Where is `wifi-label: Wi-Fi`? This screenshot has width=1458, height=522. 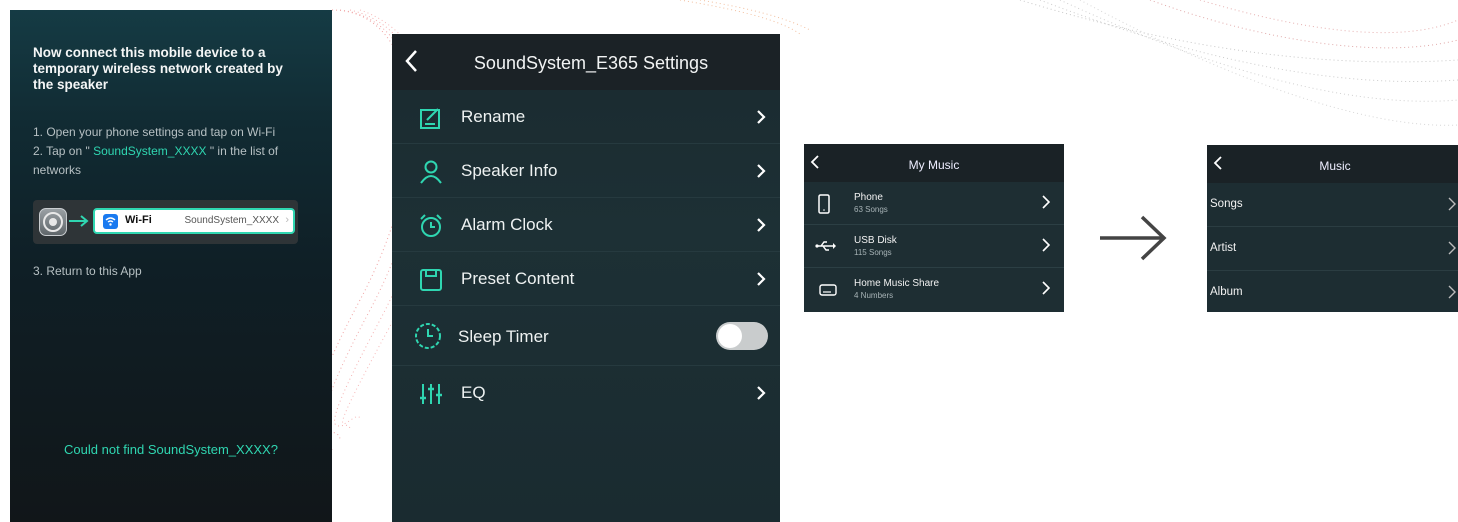 wifi-label: Wi-Fi is located at coordinates (138, 220).